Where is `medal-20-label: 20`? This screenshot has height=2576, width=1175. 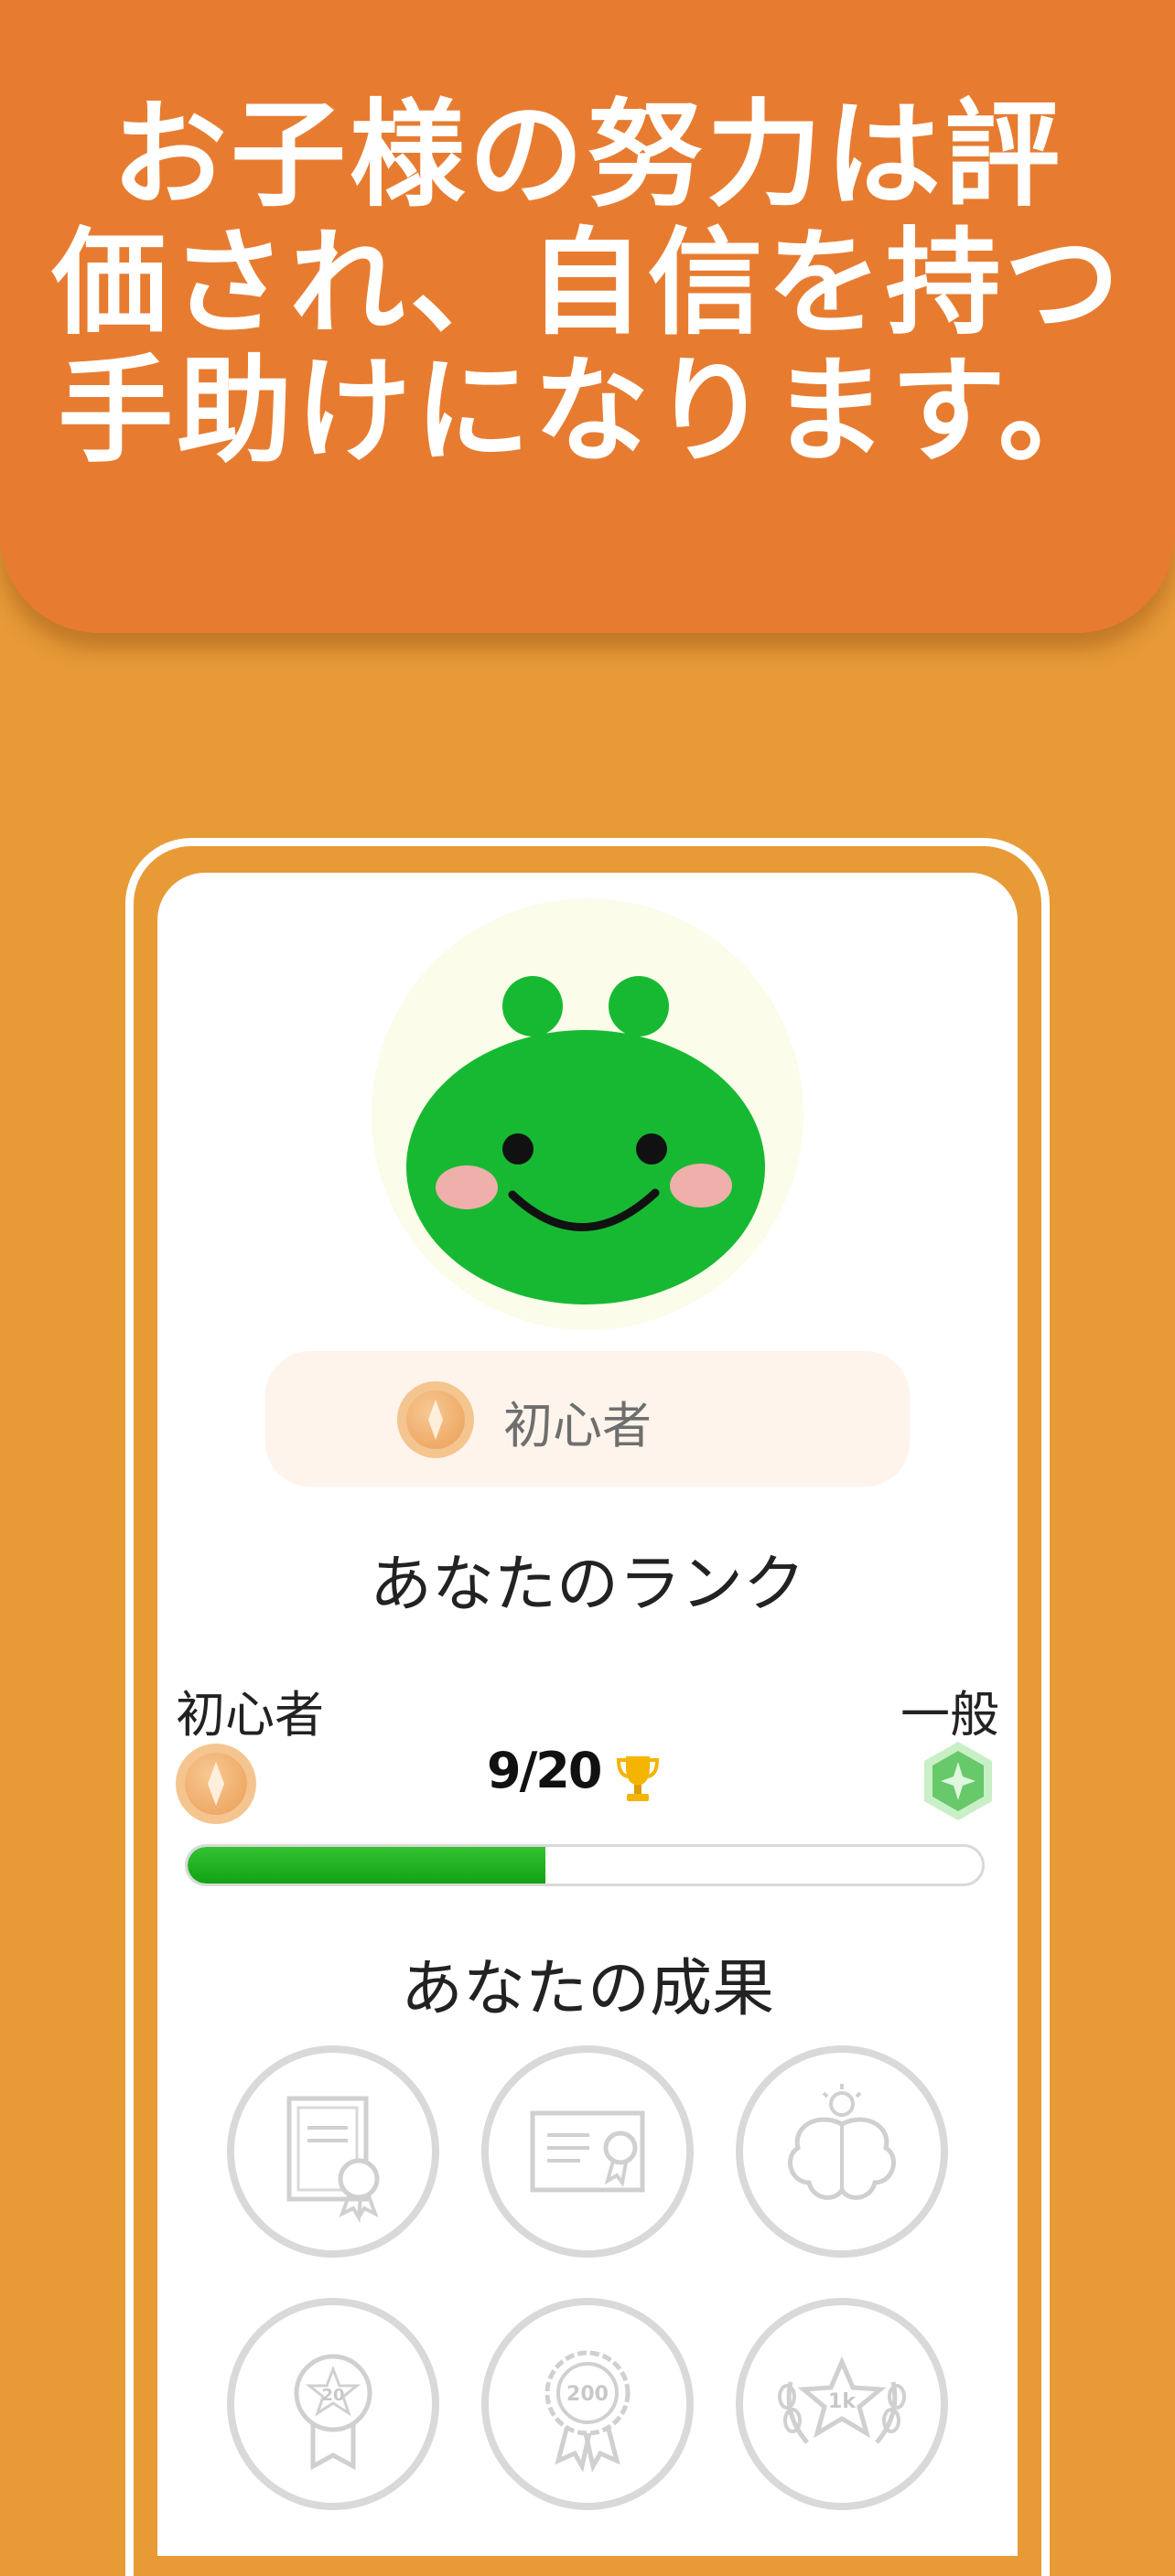 medal-20-label: 20 is located at coordinates (332, 2395).